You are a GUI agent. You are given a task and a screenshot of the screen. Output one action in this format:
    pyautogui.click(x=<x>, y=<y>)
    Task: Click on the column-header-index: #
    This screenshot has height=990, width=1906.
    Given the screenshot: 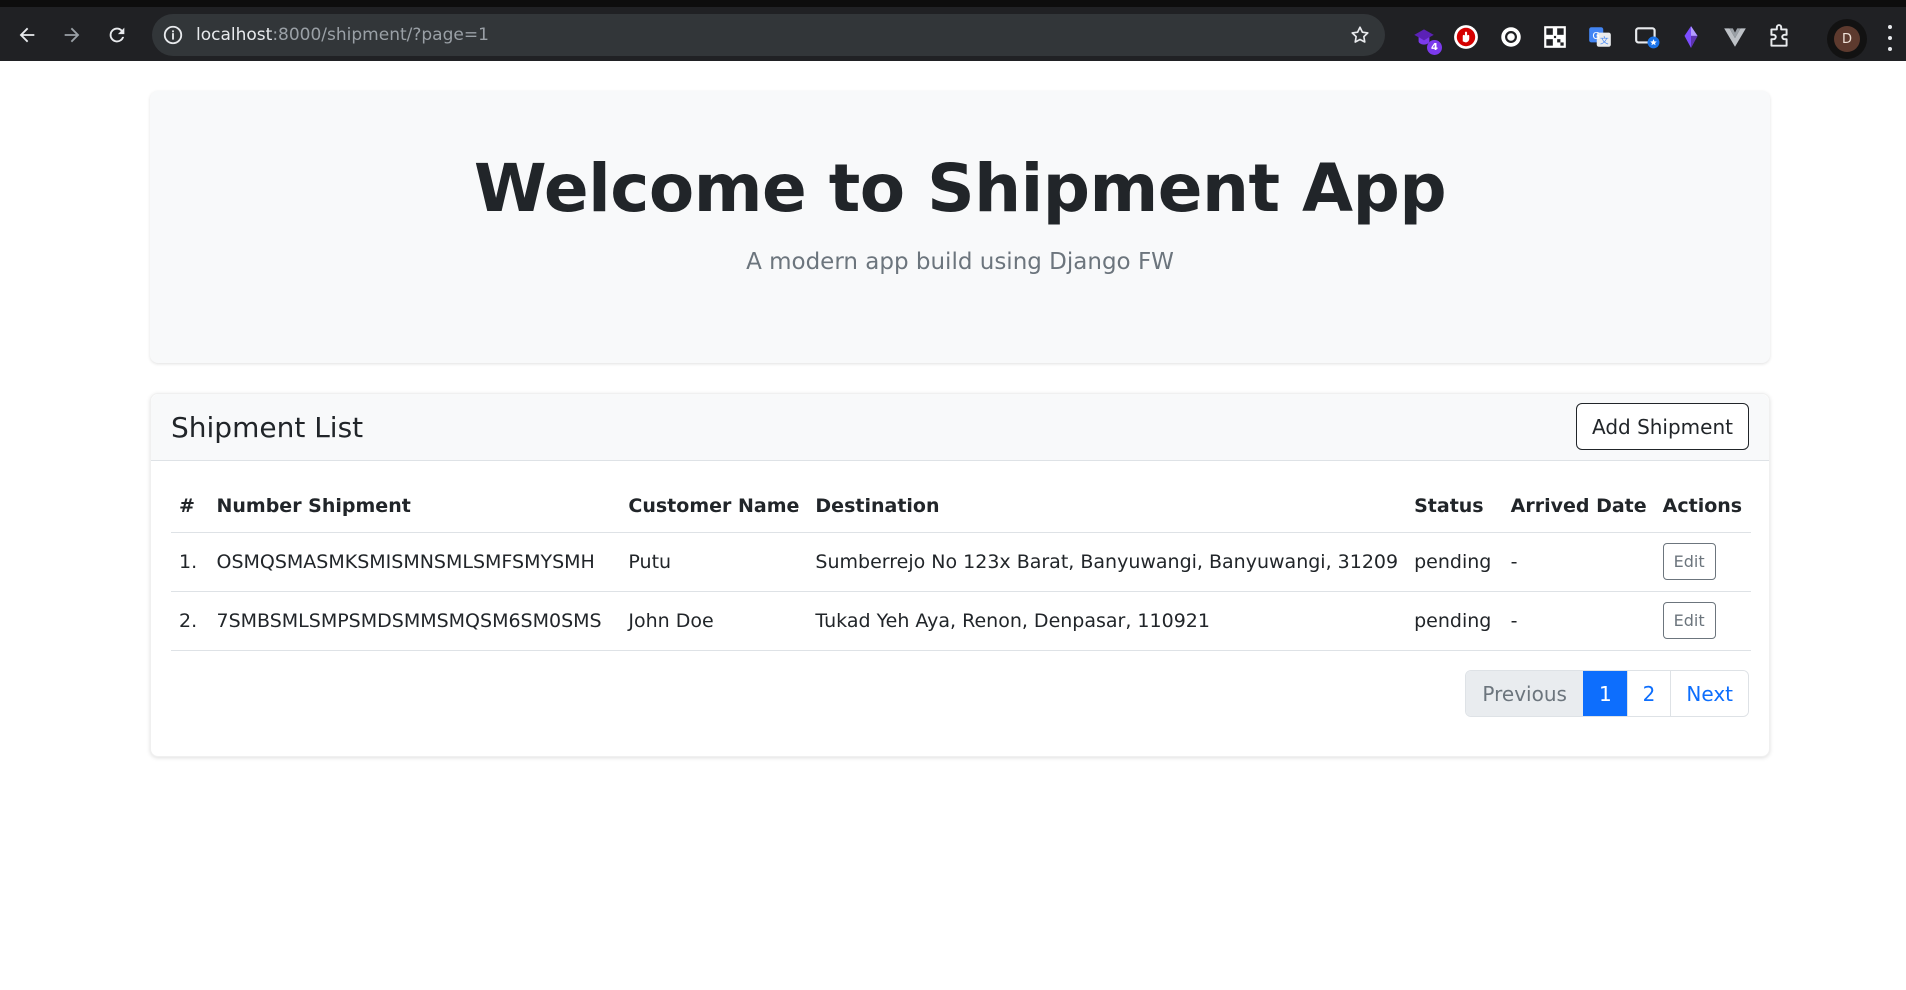 What is the action you would take?
    pyautogui.click(x=189, y=506)
    